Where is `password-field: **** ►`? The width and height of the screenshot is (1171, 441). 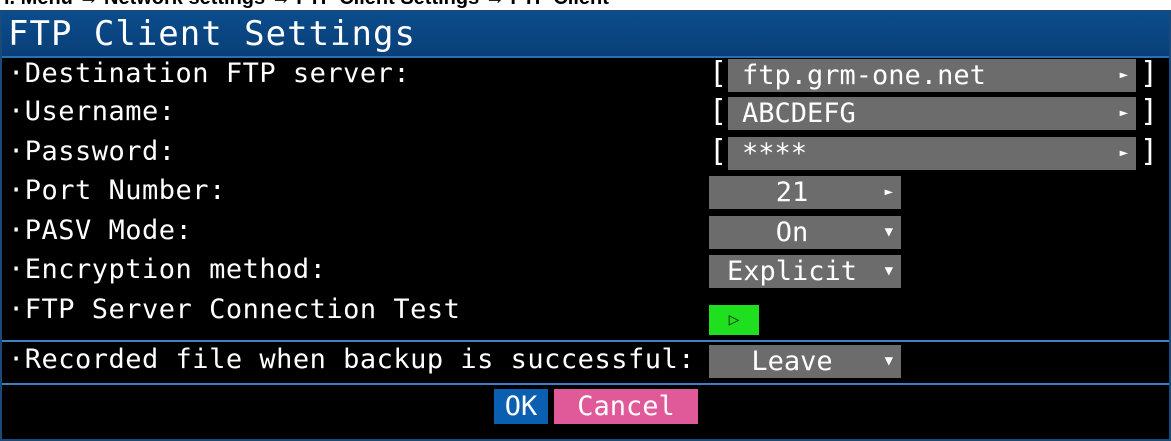
password-field: **** ► is located at coordinates (932, 153).